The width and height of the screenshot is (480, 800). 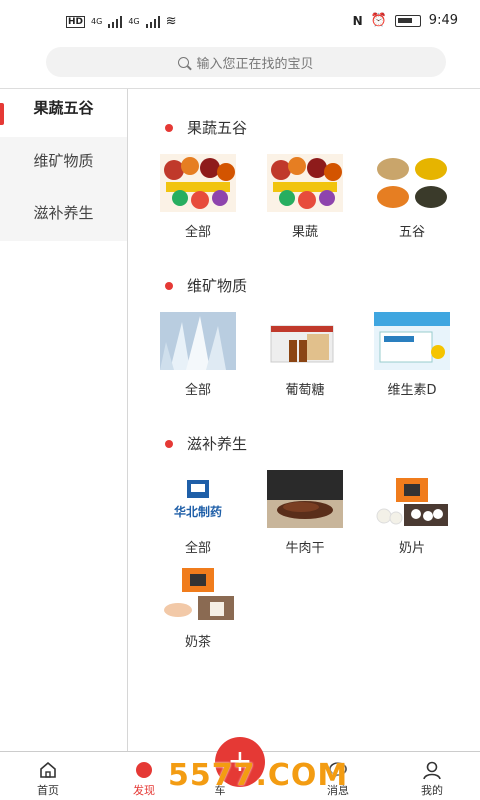 I want to click on category-item-fruits: 果蔬, so click(x=305, y=197).